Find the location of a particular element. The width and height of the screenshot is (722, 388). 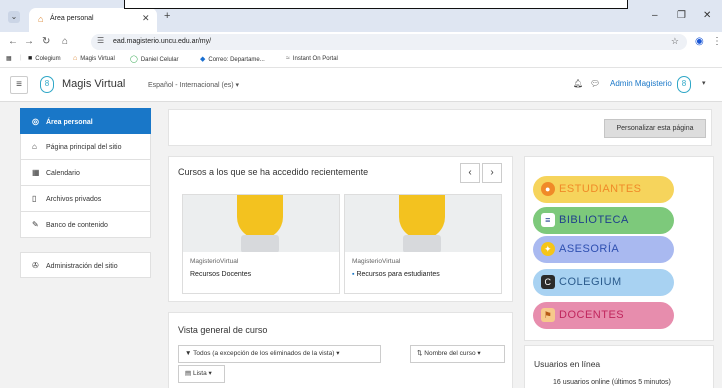

course-name-text: Recursos para estudiantes is located at coordinates (398, 274).